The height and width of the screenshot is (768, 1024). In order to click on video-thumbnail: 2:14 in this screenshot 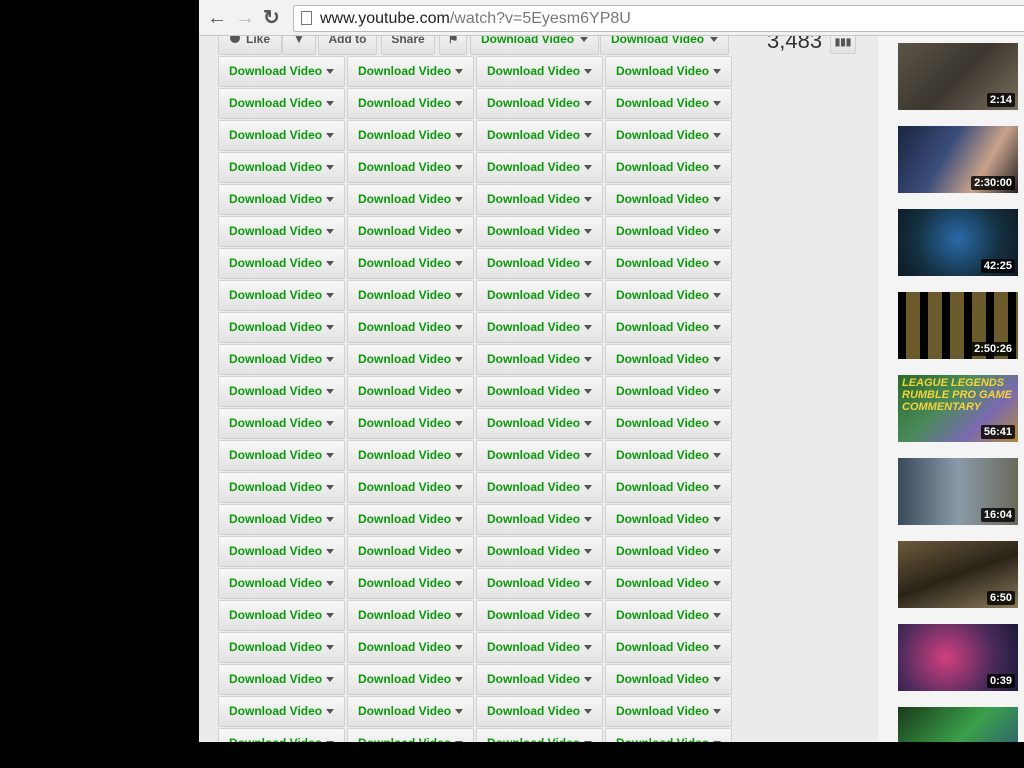, I will do `click(958, 76)`.